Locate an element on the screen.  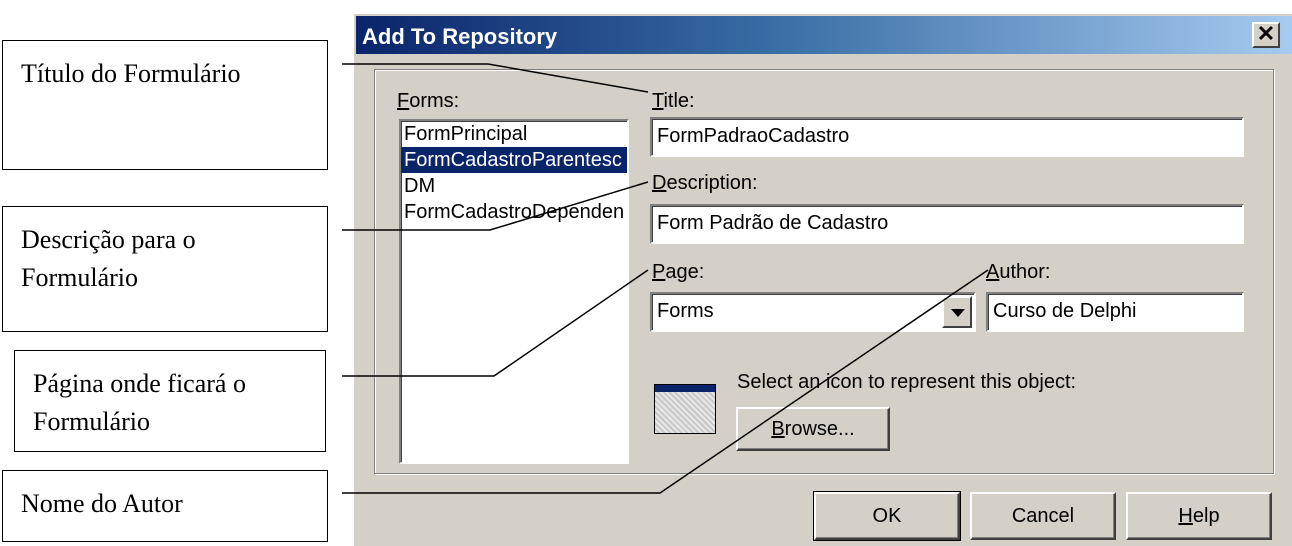
description-label: Description: is located at coordinates (705, 183).